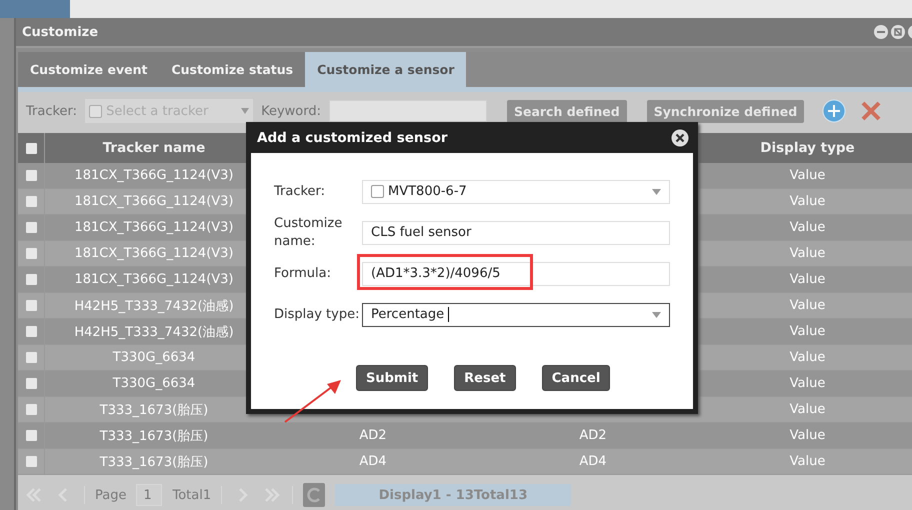 The width and height of the screenshot is (912, 510). What do you see at coordinates (52, 111) in the screenshot?
I see `tracker-label: Tracker:` at bounding box center [52, 111].